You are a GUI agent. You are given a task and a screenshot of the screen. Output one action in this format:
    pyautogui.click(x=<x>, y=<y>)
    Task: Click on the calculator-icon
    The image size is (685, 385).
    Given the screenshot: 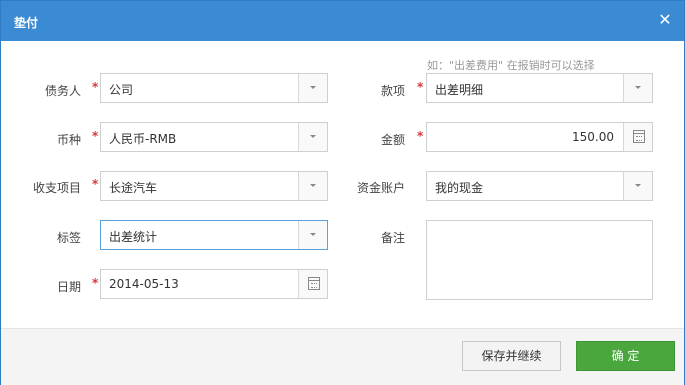 What is the action you would take?
    pyautogui.click(x=639, y=136)
    